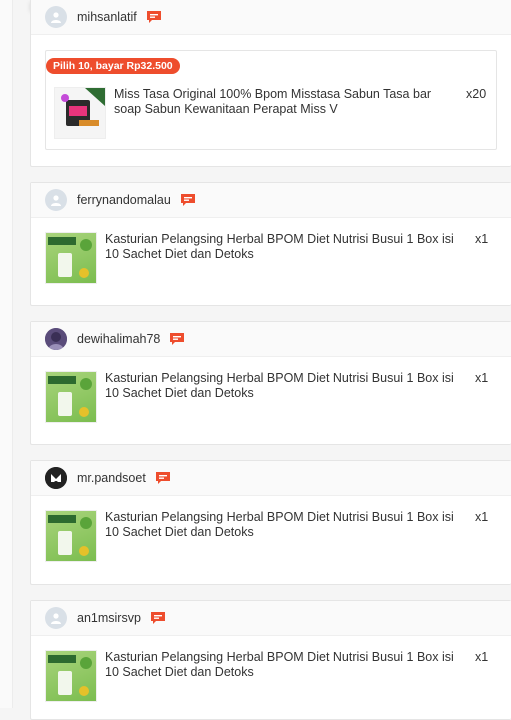  I want to click on buyer-username: mr.pandsoet, so click(111, 478).